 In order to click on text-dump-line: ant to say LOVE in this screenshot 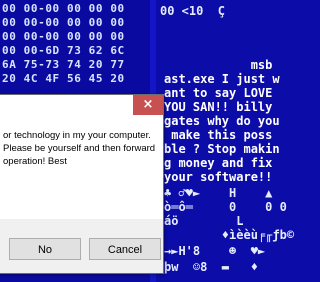, I will do `click(218, 93)`.